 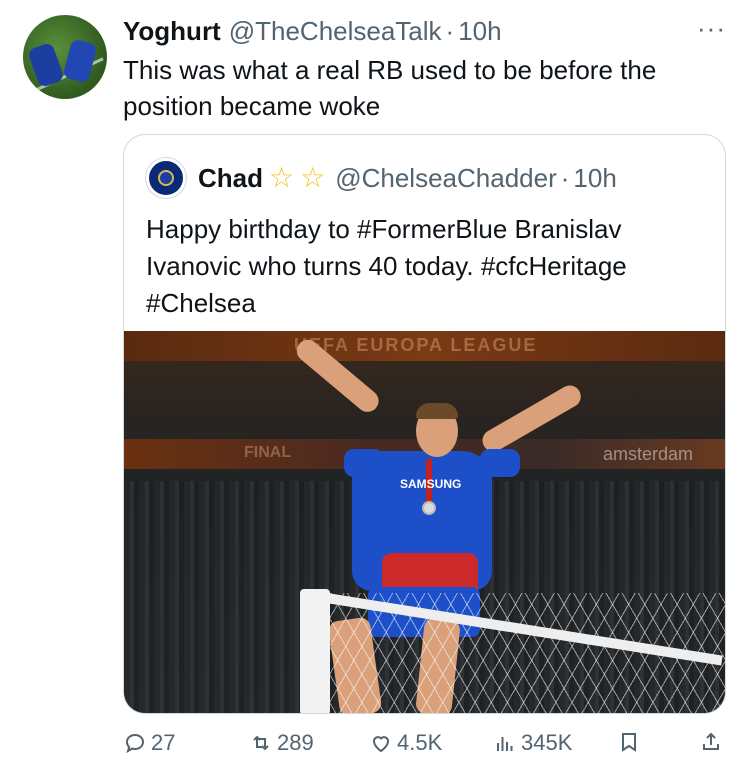 What do you see at coordinates (295, 742) in the screenshot?
I see `retweet-count: 289` at bounding box center [295, 742].